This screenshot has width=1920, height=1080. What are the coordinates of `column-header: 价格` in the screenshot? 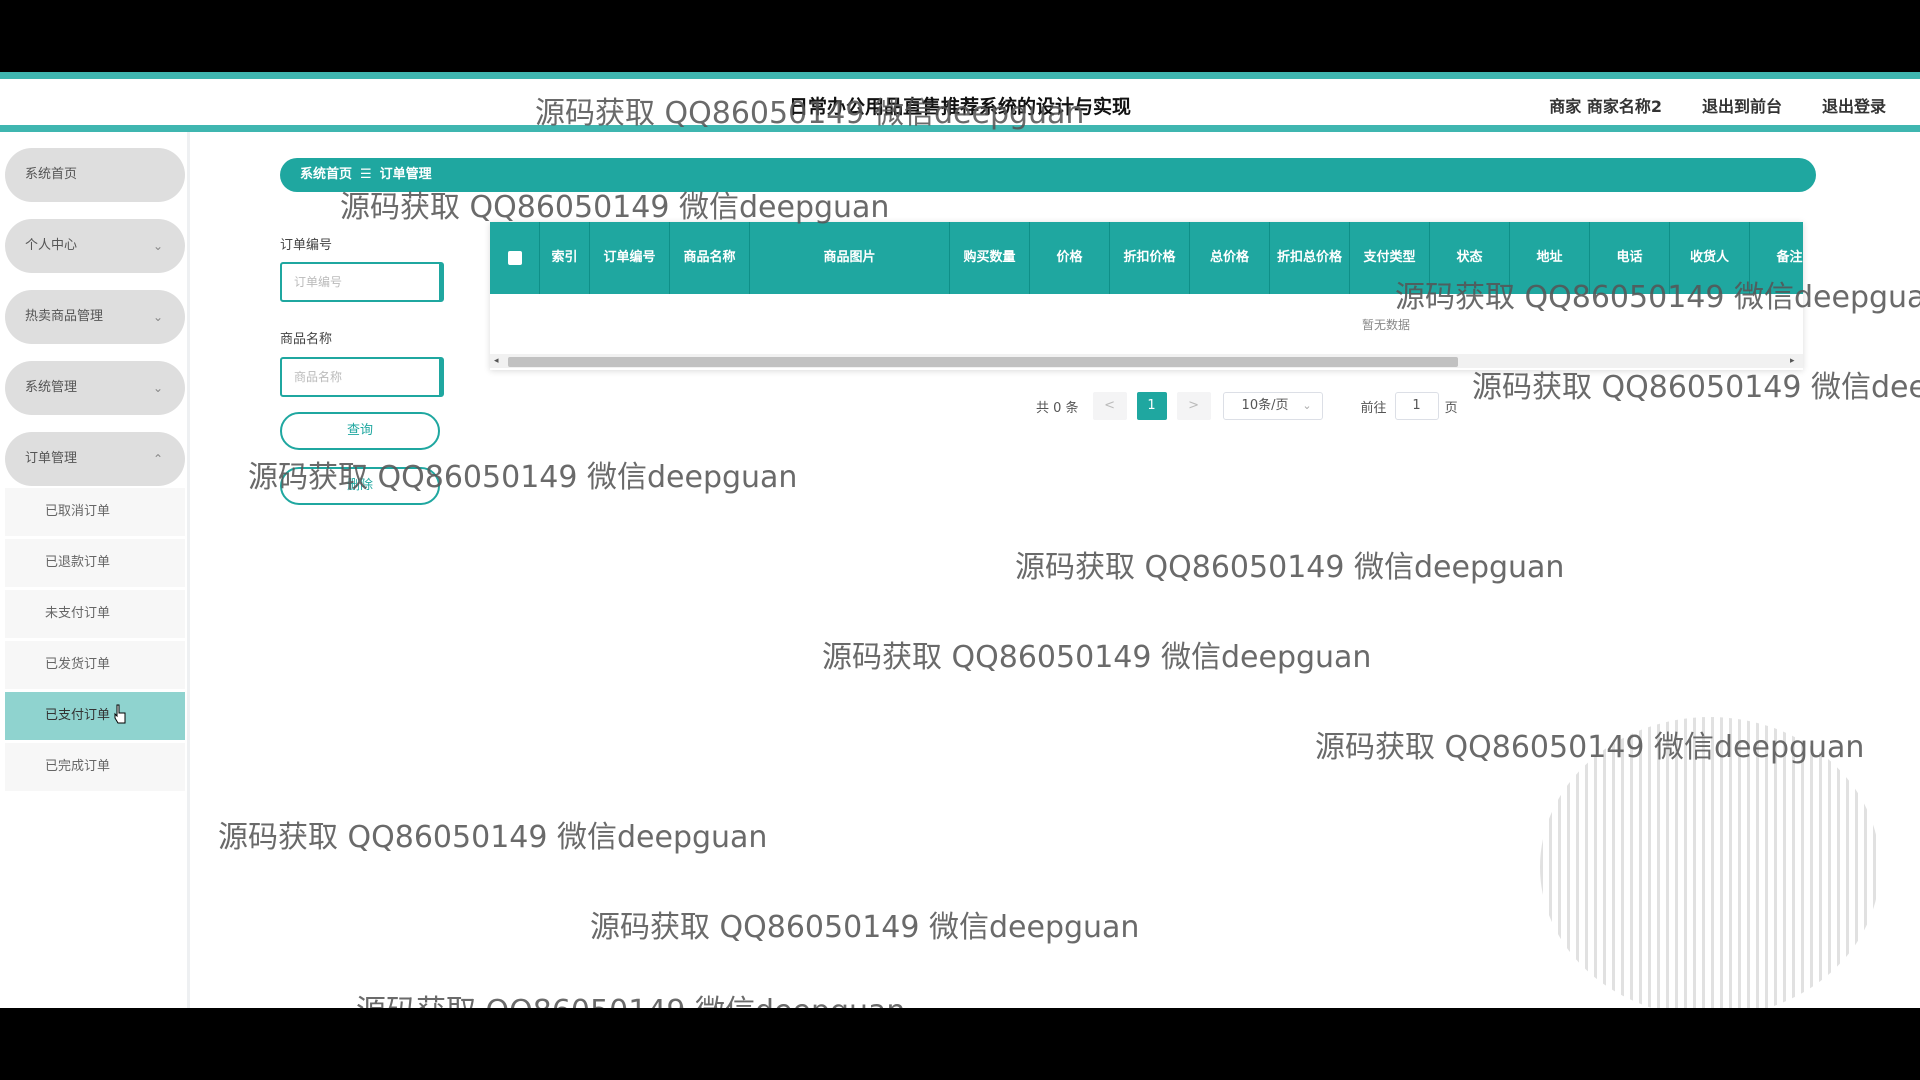 It's located at (1070, 258).